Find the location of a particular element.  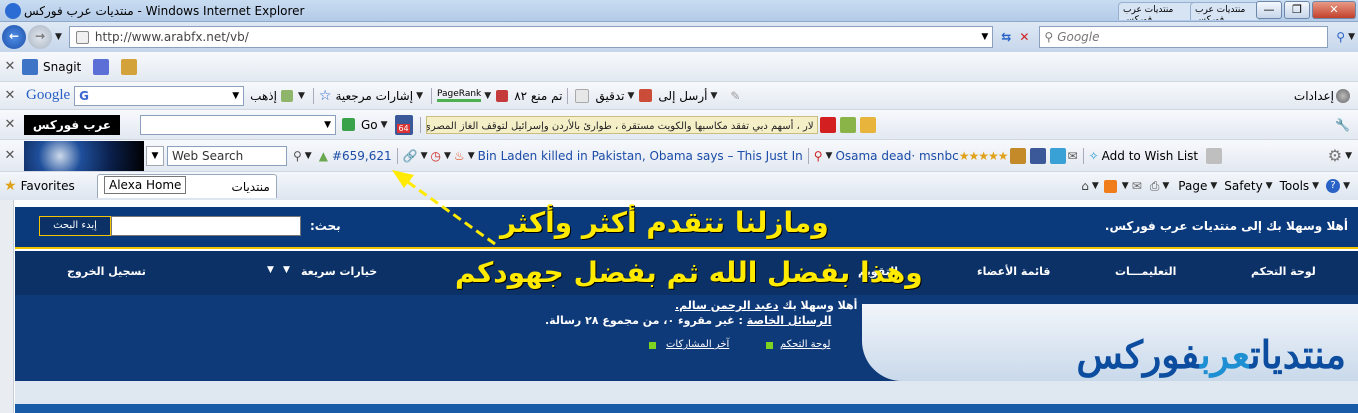

weather-icon is located at coordinates (847, 124).